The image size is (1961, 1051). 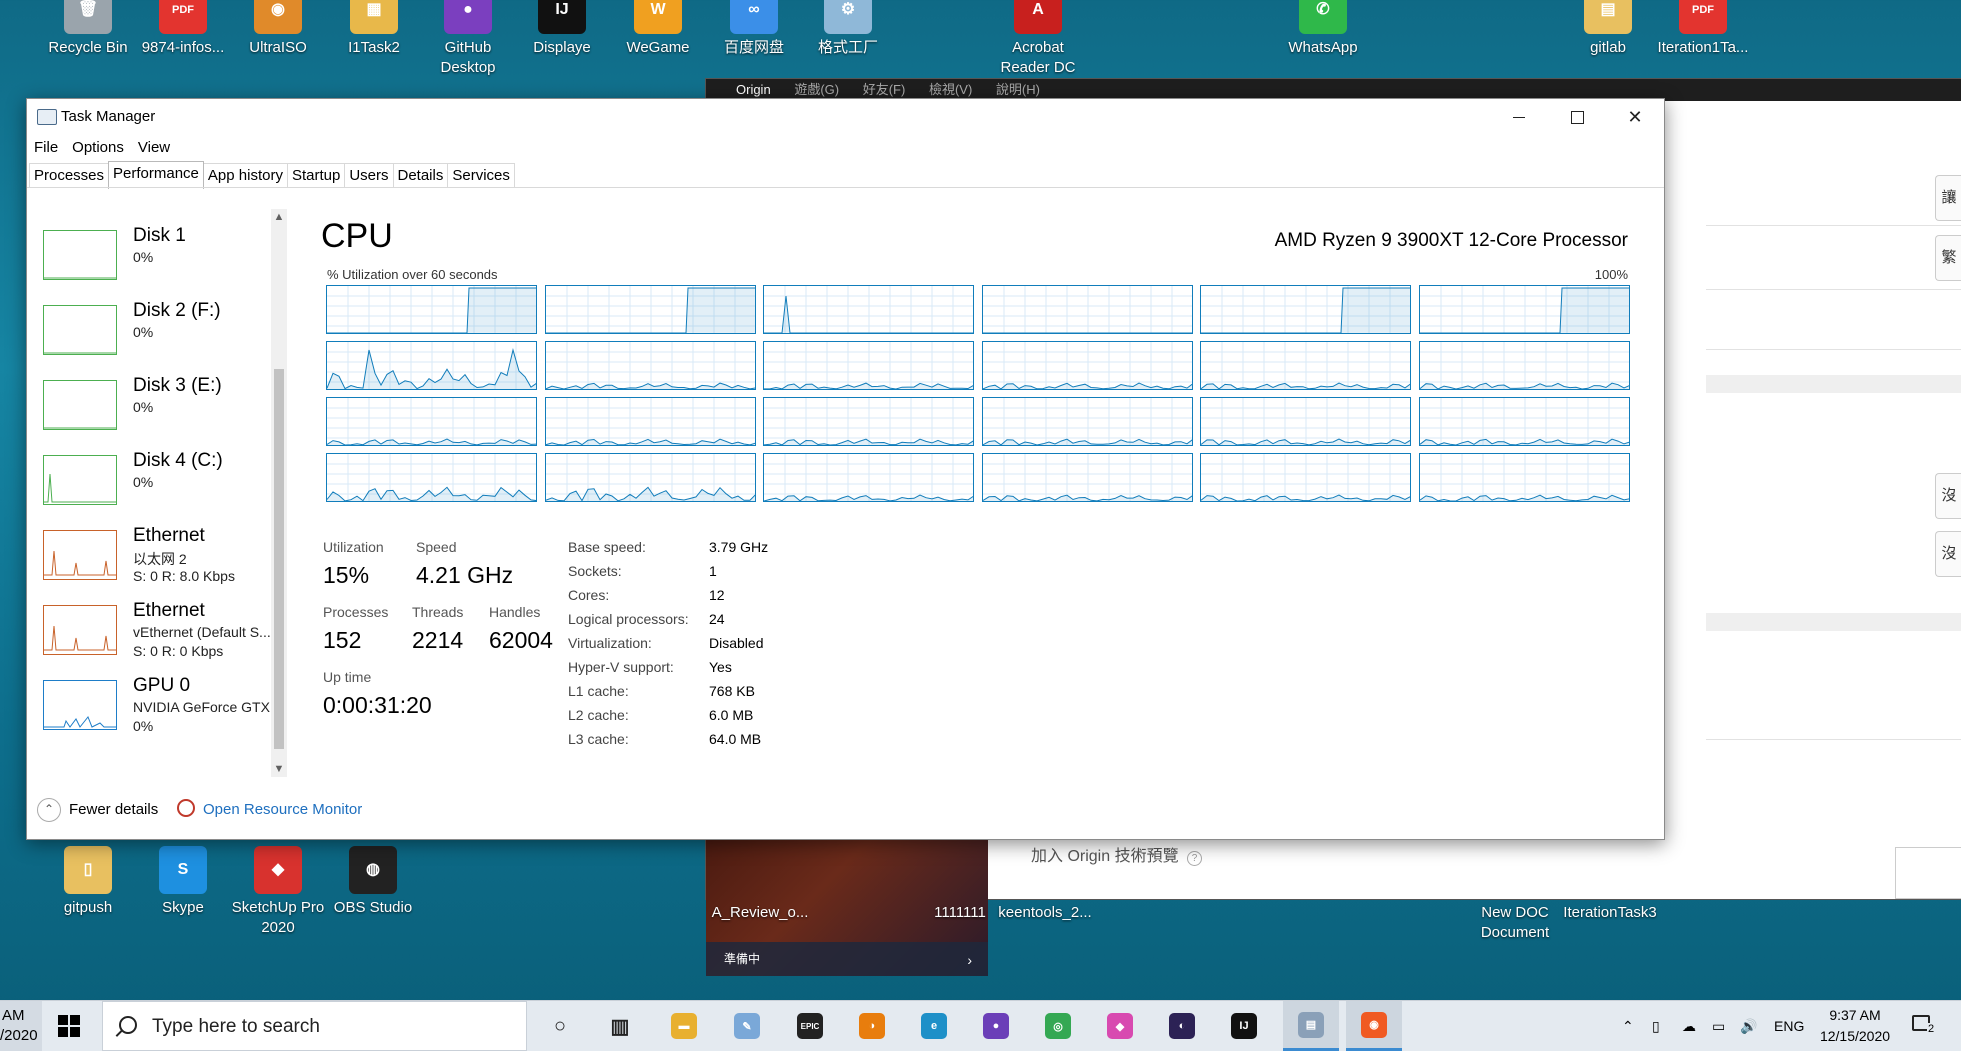 What do you see at coordinates (1656, 1026) in the screenshot?
I see `battery-icon: ▯` at bounding box center [1656, 1026].